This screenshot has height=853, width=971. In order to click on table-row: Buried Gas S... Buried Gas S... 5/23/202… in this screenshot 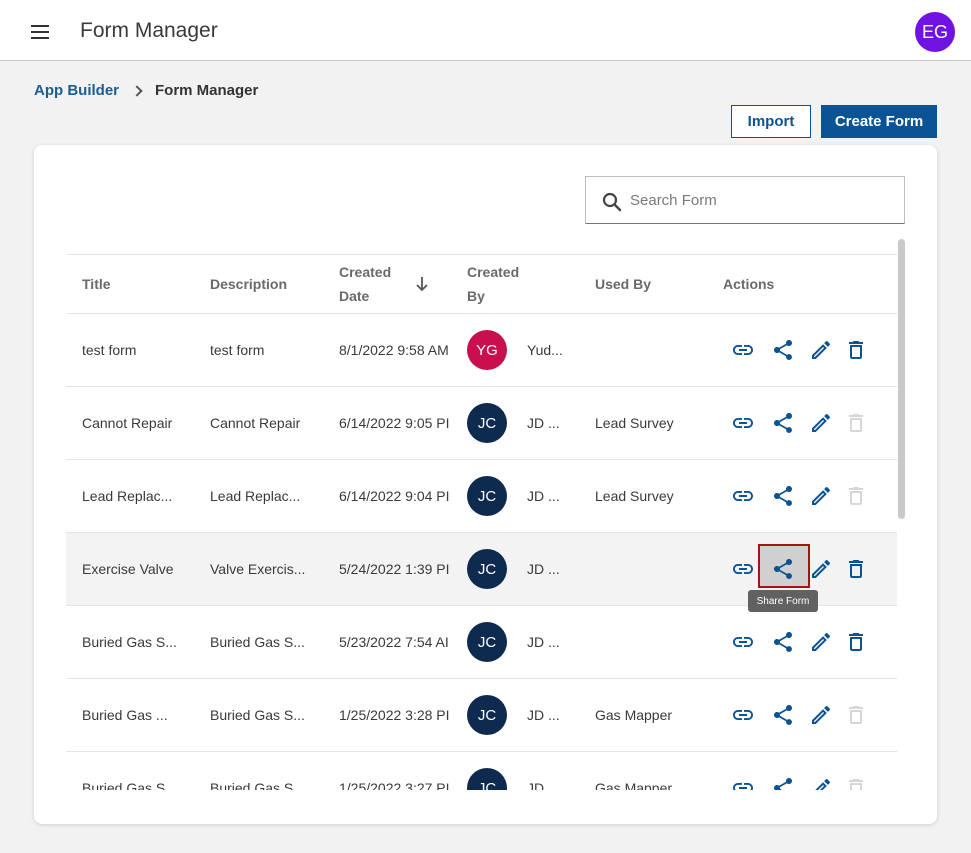, I will do `click(481, 642)`.